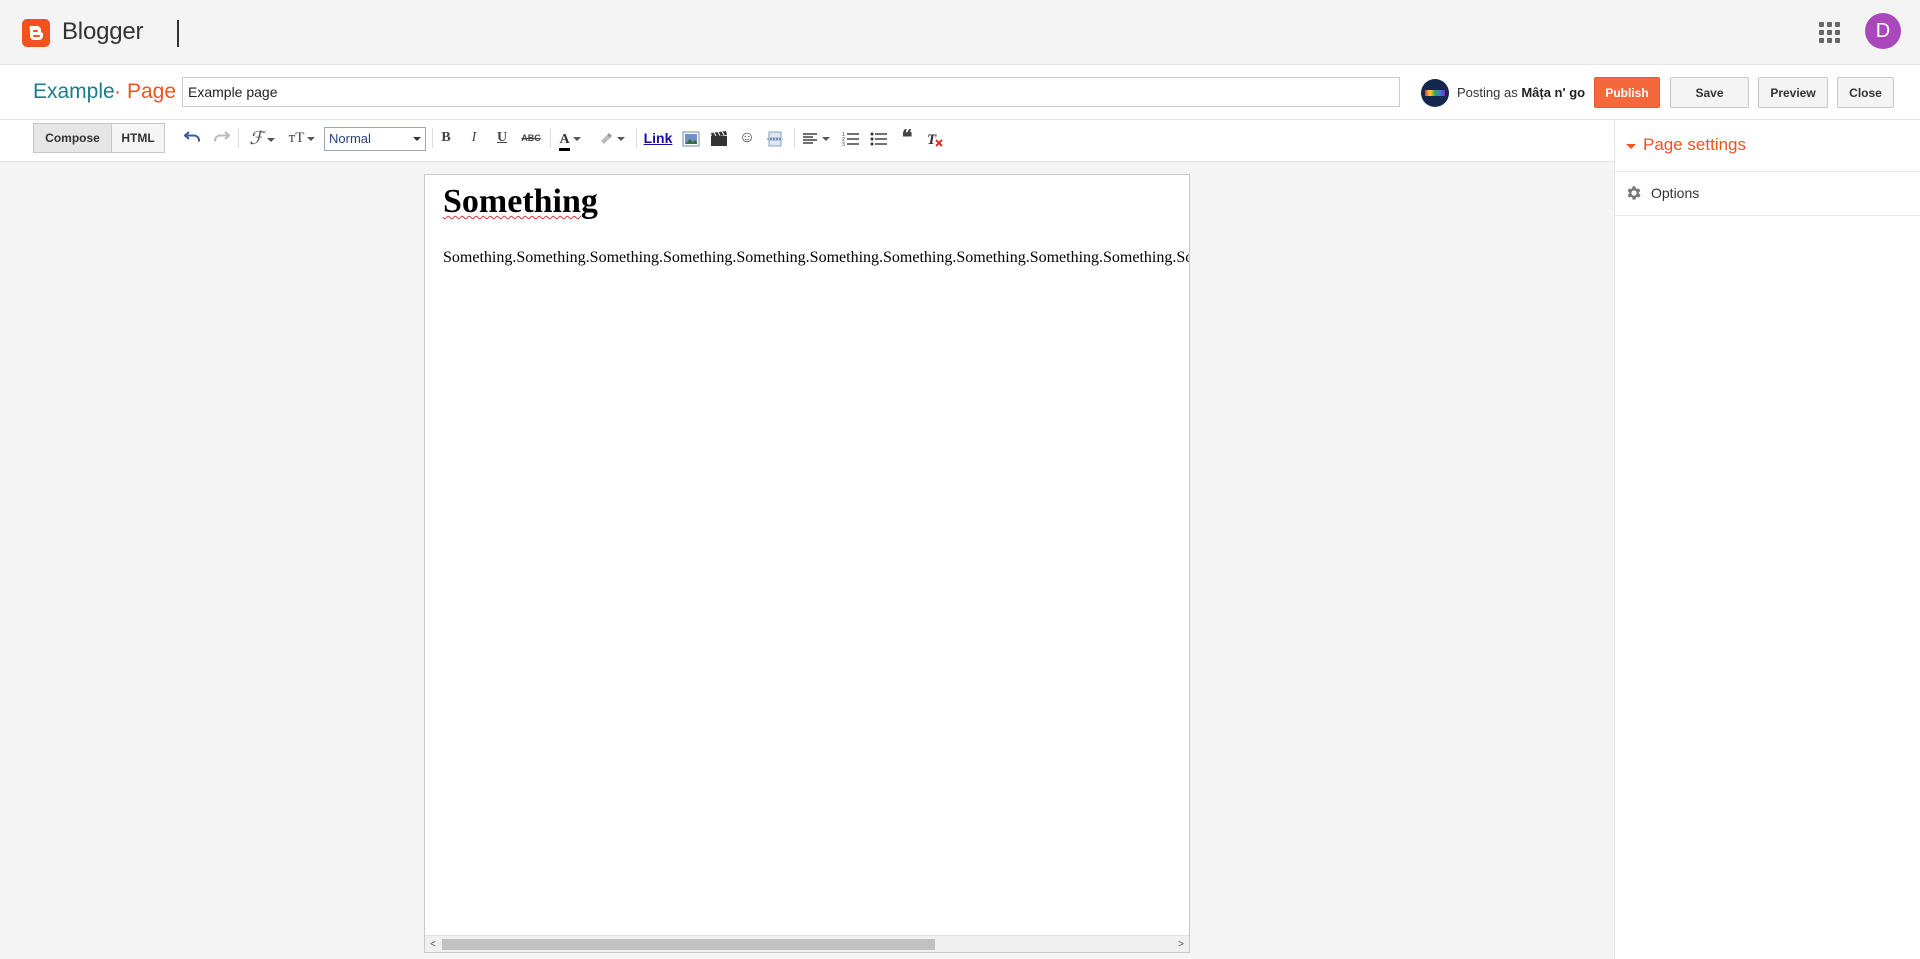  I want to click on scroll-right-icon: >, so click(1181, 944).